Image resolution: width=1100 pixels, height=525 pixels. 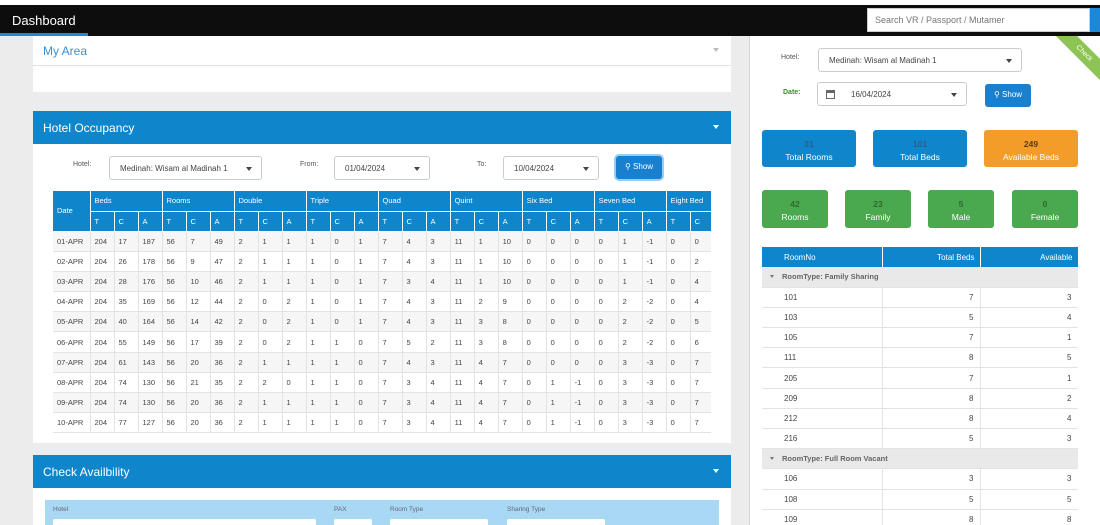 What do you see at coordinates (1029, 499) in the screenshot?
I see `available-cell: 5` at bounding box center [1029, 499].